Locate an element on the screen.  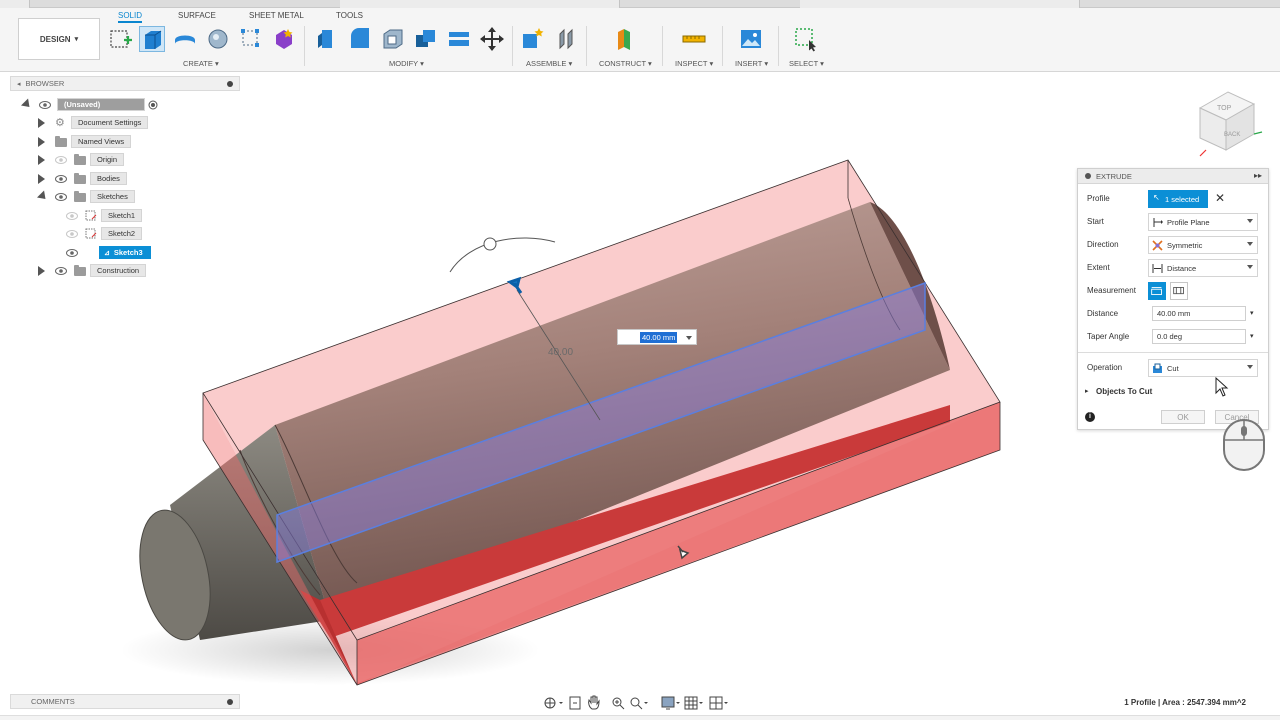
measure-from-edge-button is located at coordinates (1179, 291).